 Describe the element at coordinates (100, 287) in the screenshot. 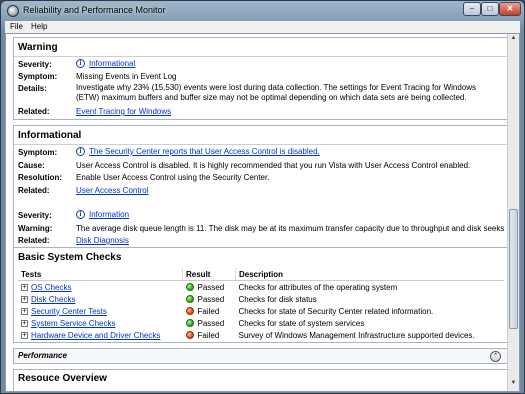

I see `test-cell: + OS Checks` at that location.